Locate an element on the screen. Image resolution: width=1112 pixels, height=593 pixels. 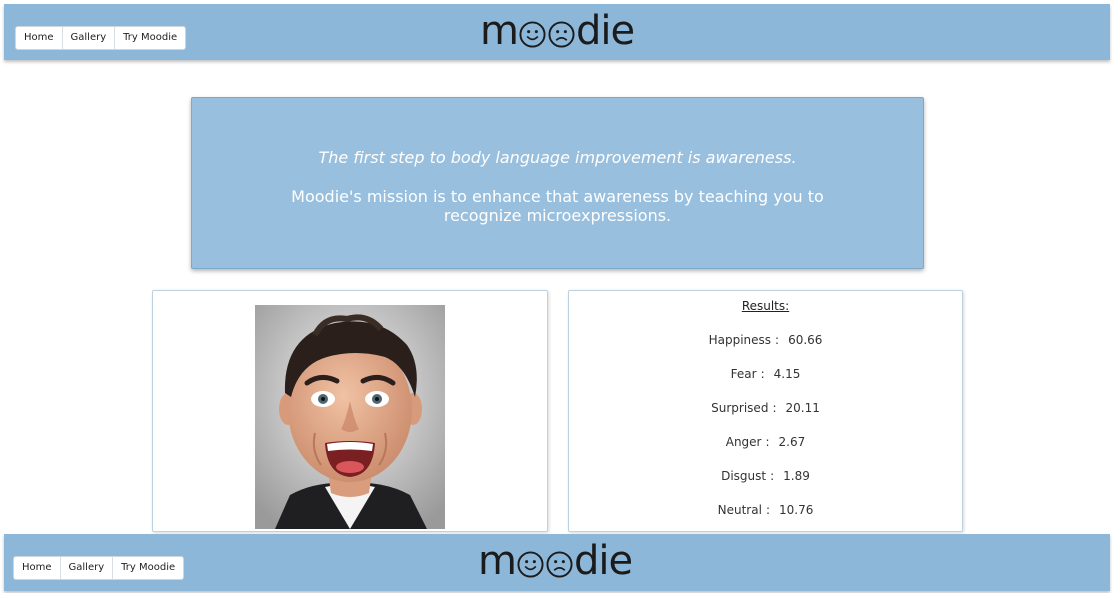
photo-card is located at coordinates (350, 411).